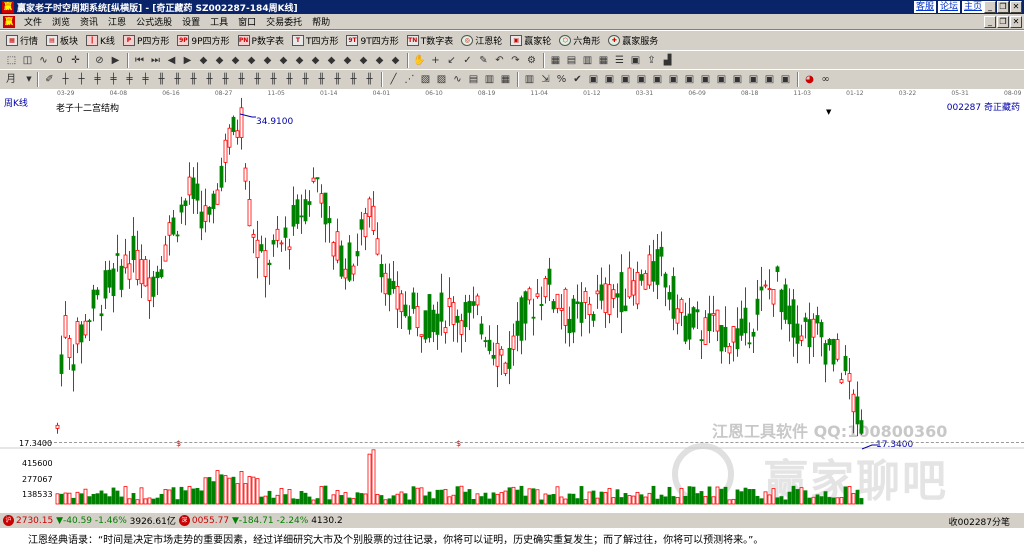 The width and height of the screenshot is (1024, 548). I want to click on bar-tool14-icon: ╫, so click(273, 79).